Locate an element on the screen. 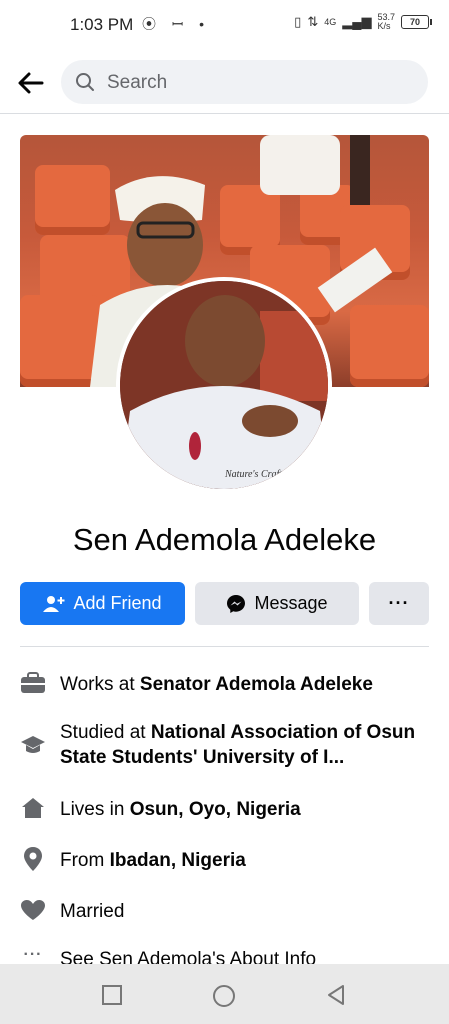 This screenshot has height=1024, width=449. search-icon is located at coordinates (85, 82).